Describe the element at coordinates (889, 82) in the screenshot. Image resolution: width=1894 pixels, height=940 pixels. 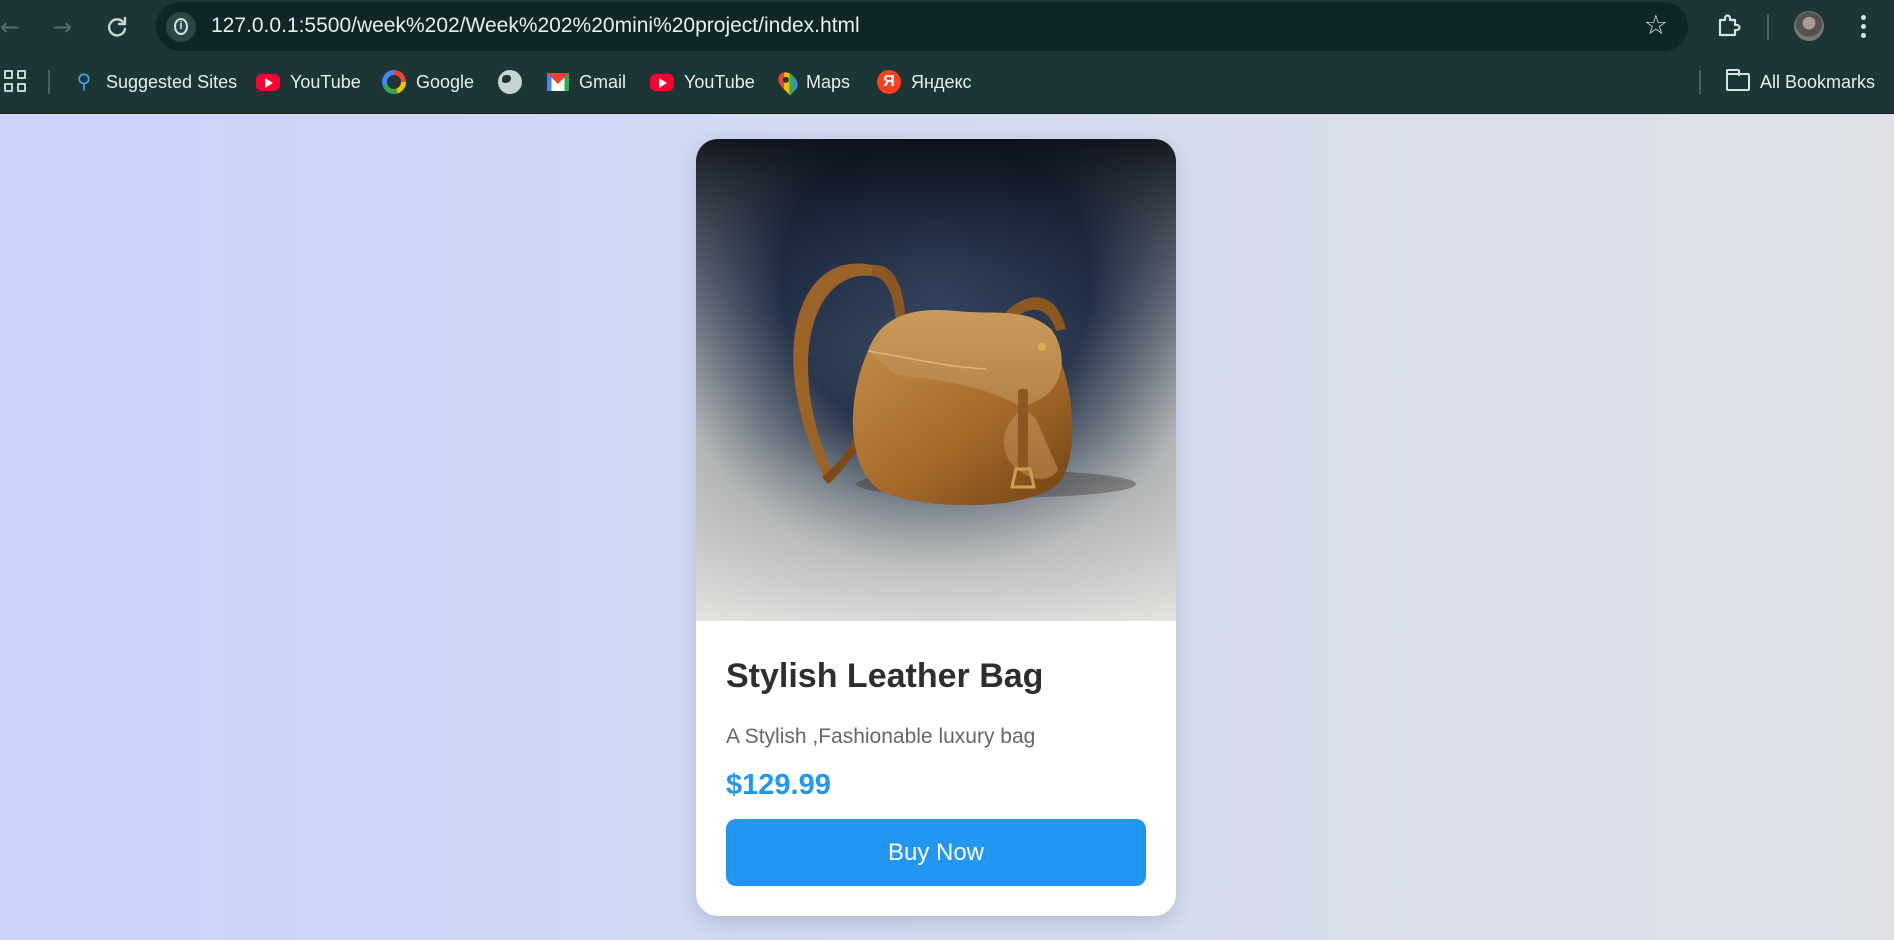
I see `yandex-icon: Я` at that location.